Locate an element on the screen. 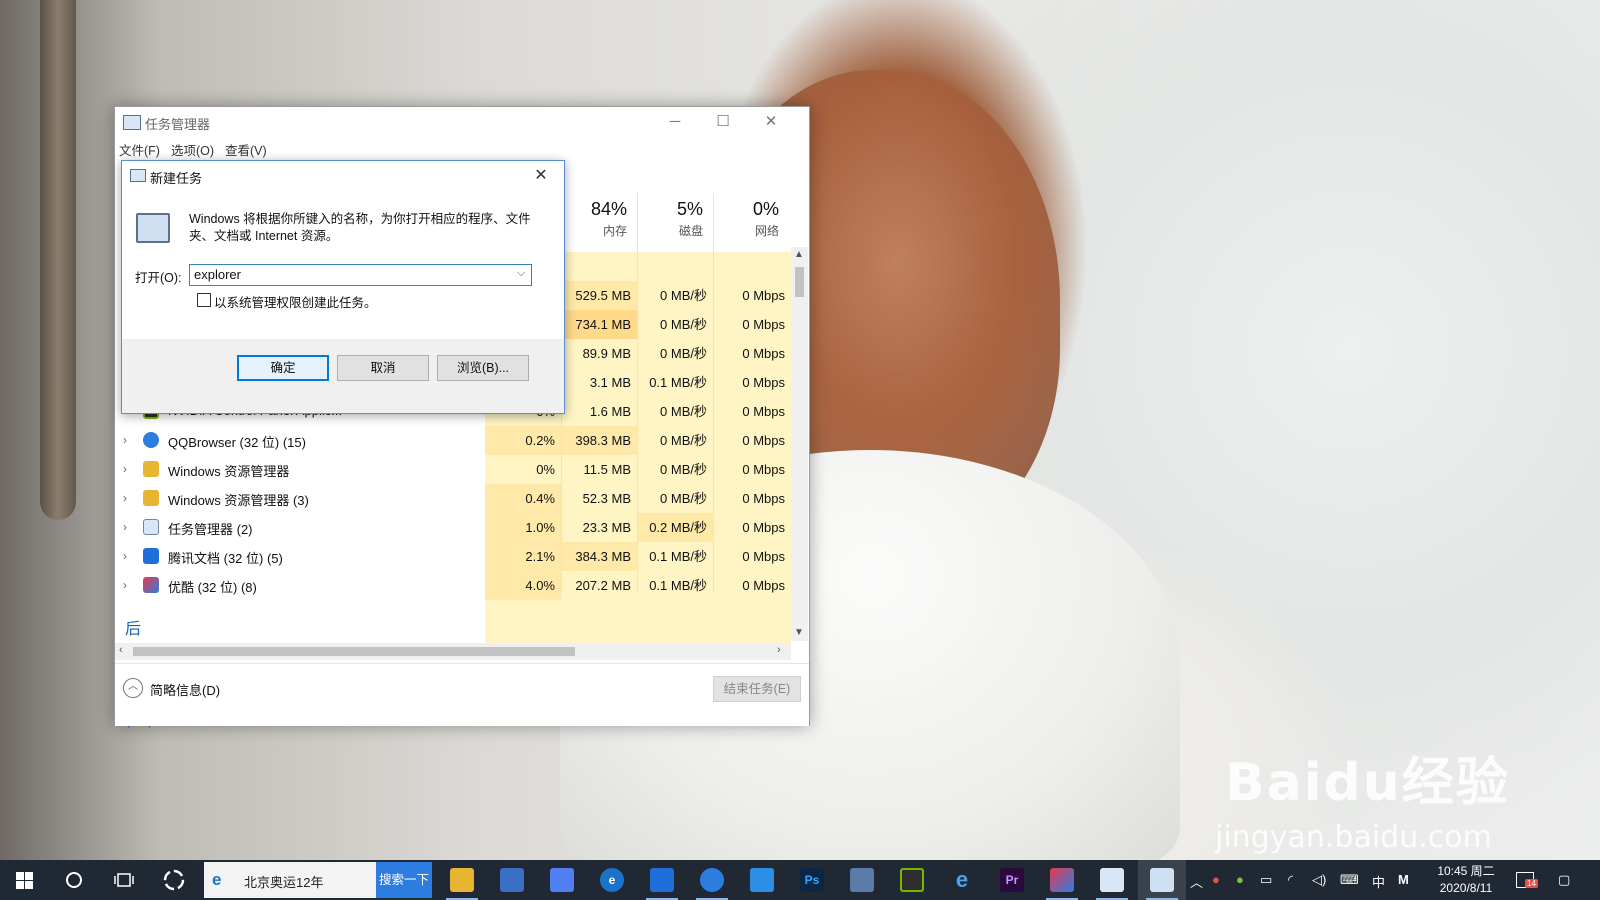 Image resolution: width=1600 pixels, height=900 pixels. cpu-cell: 0% is located at coordinates (523, 469).